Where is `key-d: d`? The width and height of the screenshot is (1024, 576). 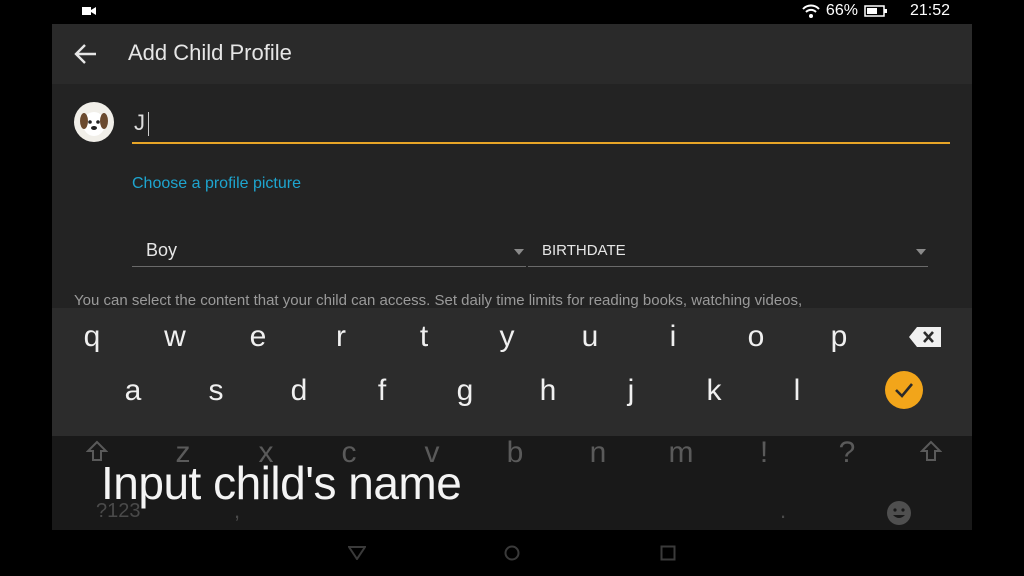 key-d: d is located at coordinates (299, 391).